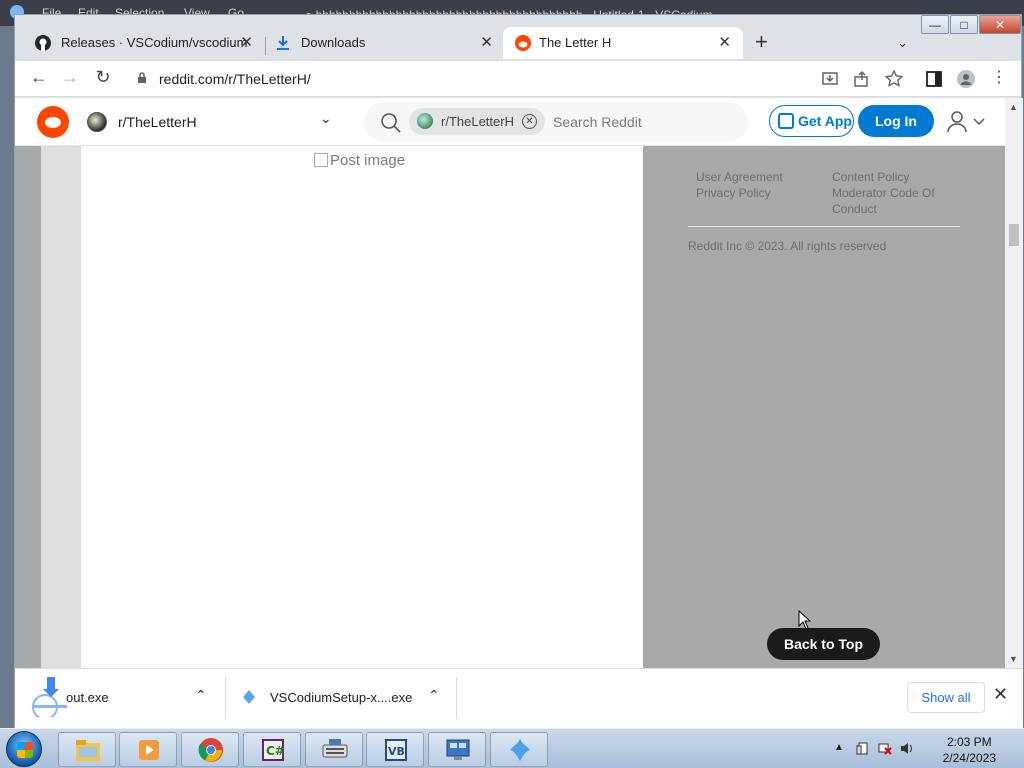 Image resolution: width=1024 pixels, height=768 pixels. Describe the element at coordinates (733, 193) in the screenshot. I see `link-privacy-policy: Privacy Policy` at that location.